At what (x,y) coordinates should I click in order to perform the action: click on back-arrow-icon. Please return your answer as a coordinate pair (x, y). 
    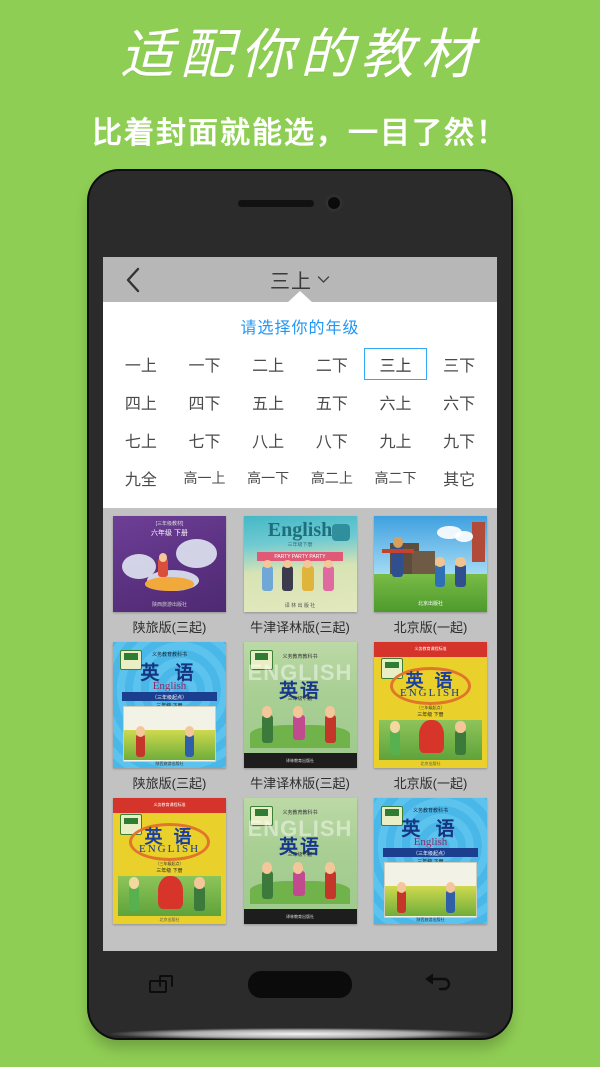
    Looking at the image, I should click on (439, 984).